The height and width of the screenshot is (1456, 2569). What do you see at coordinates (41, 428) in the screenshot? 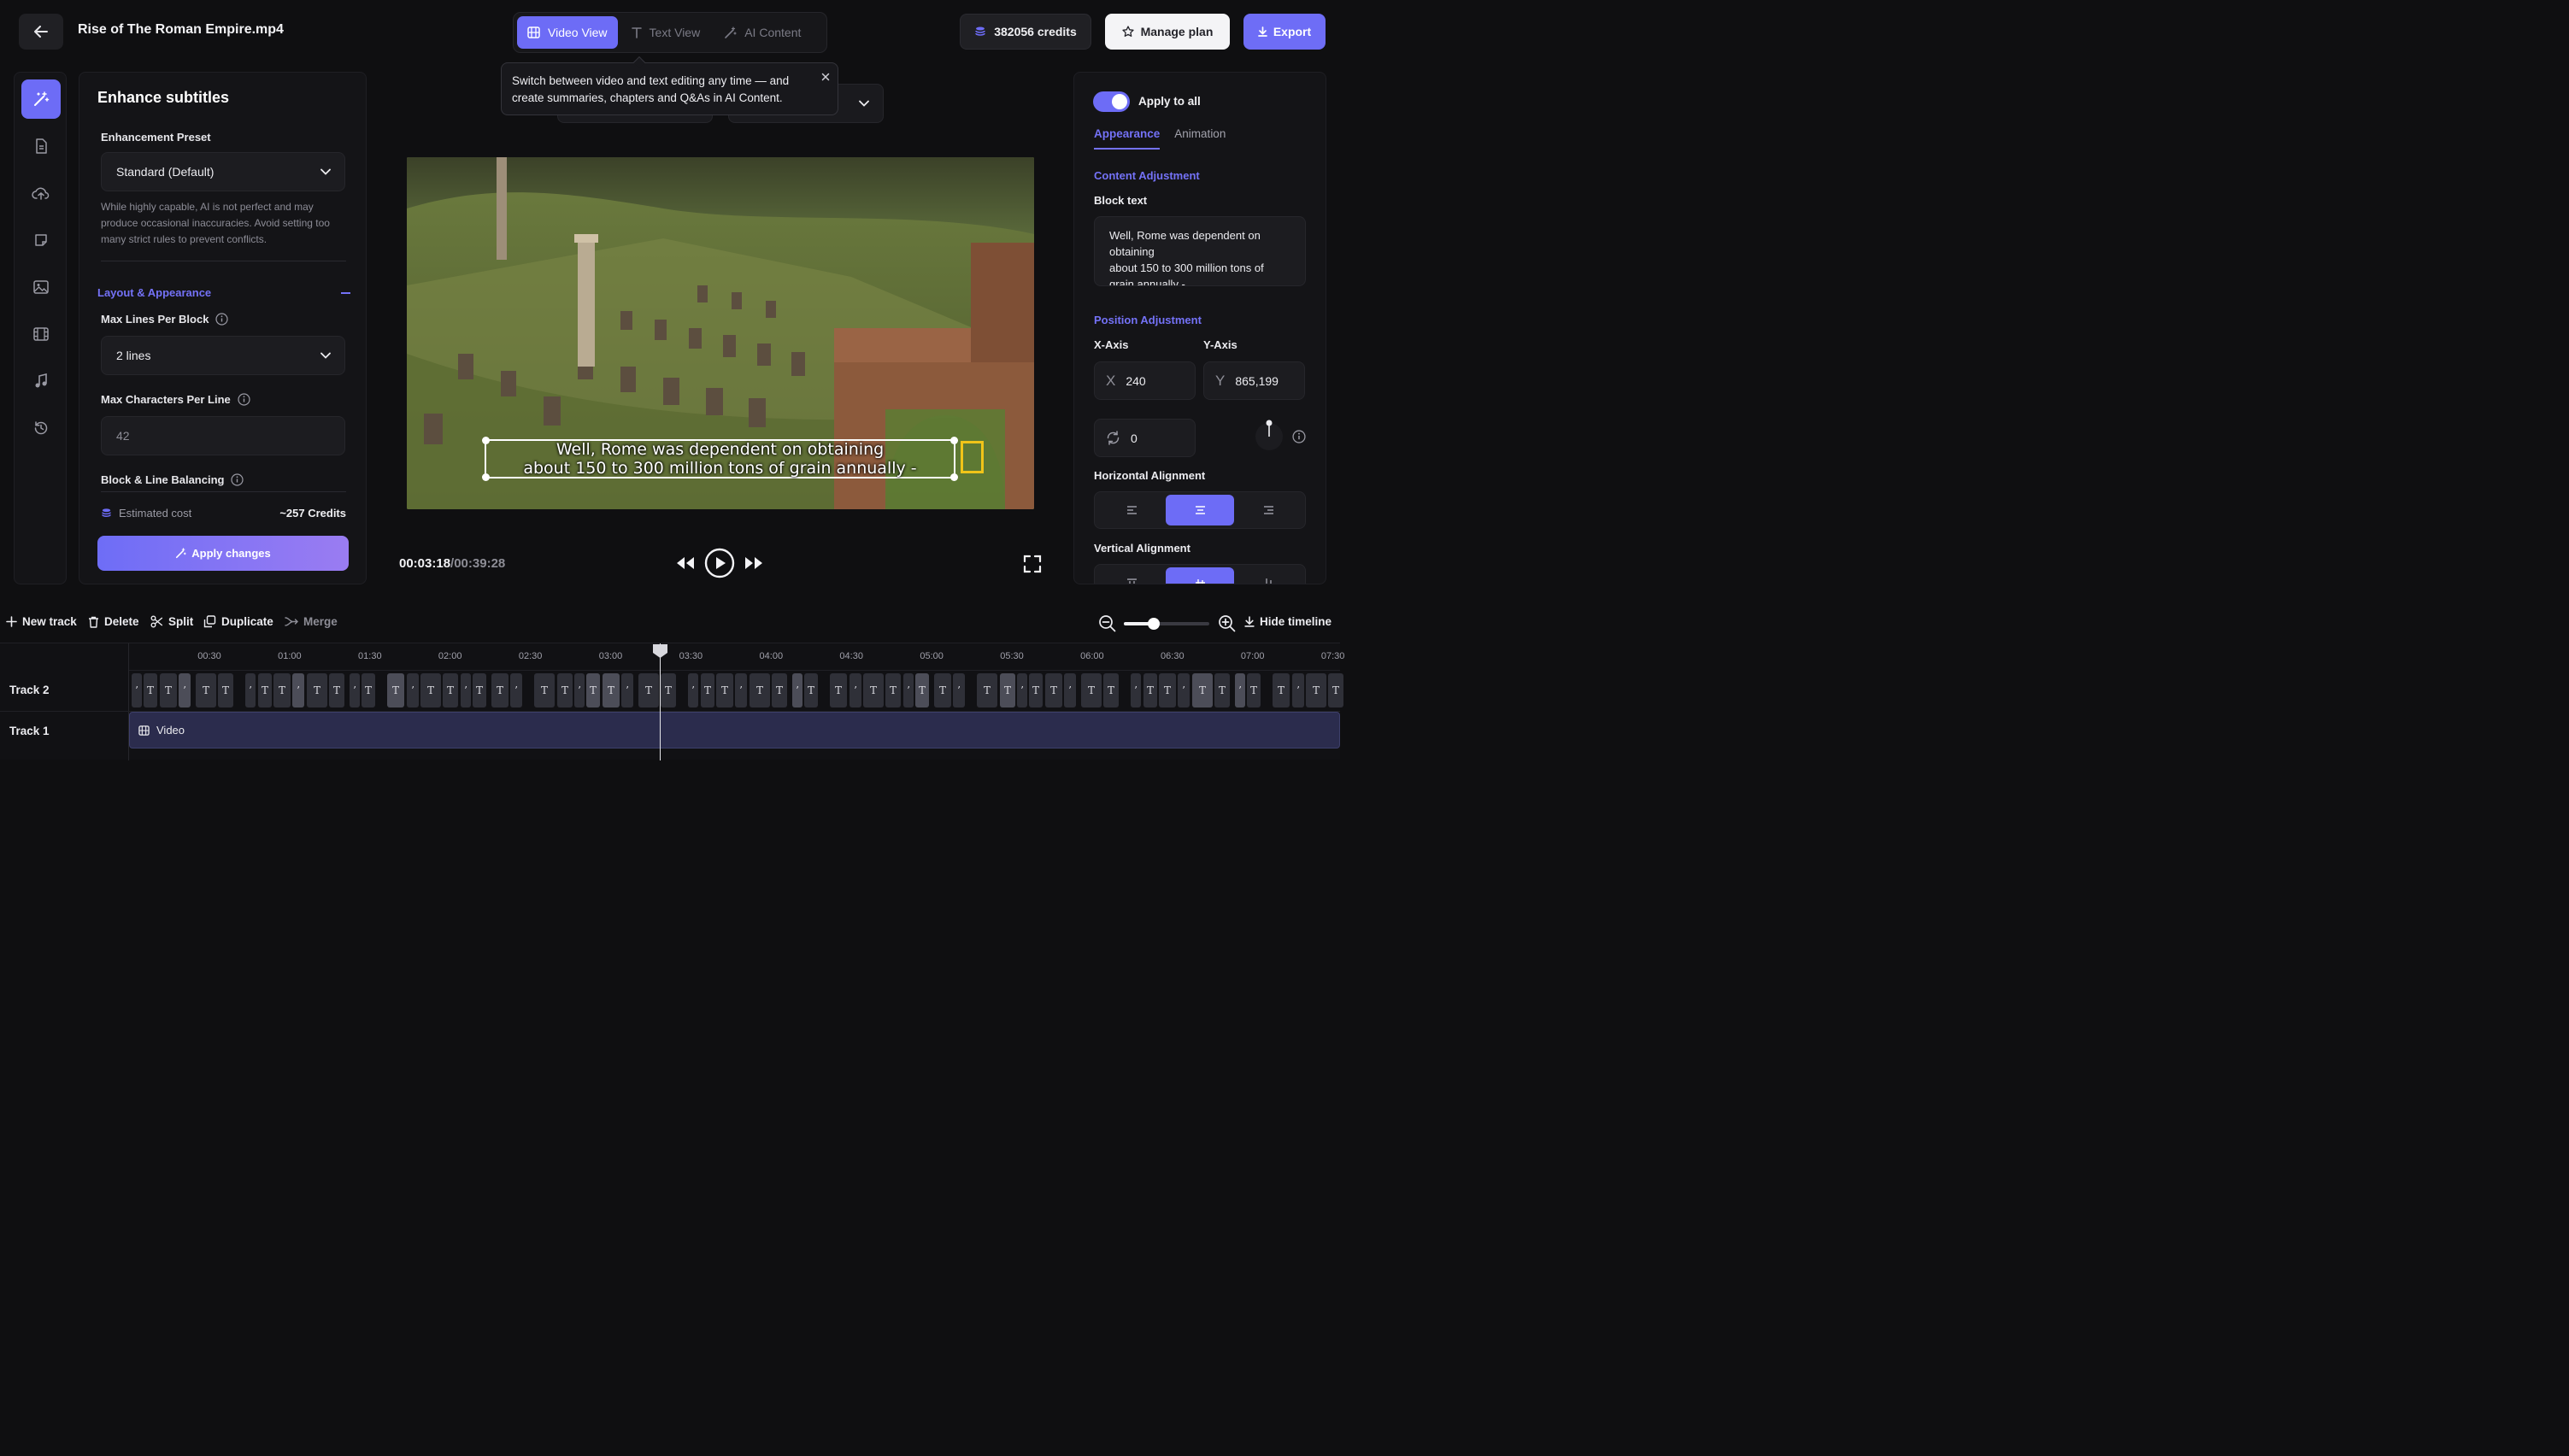
I see `rail-history` at bounding box center [41, 428].